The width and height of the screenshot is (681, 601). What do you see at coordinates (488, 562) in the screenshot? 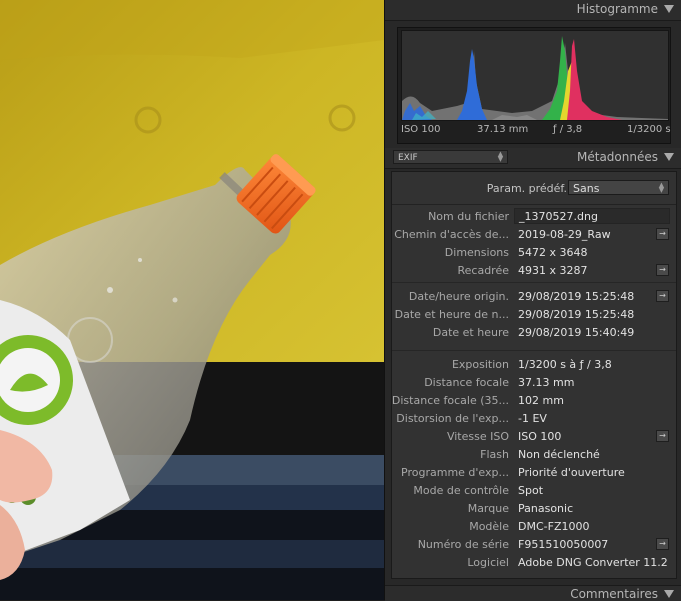
I see `metadata-label: Logiciel` at bounding box center [488, 562].